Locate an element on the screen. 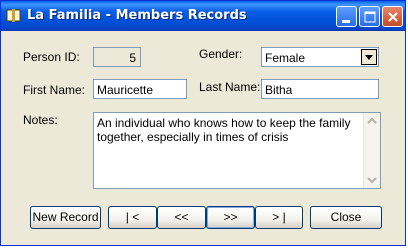 The image size is (408, 248). gender-value: Female is located at coordinates (285, 58).